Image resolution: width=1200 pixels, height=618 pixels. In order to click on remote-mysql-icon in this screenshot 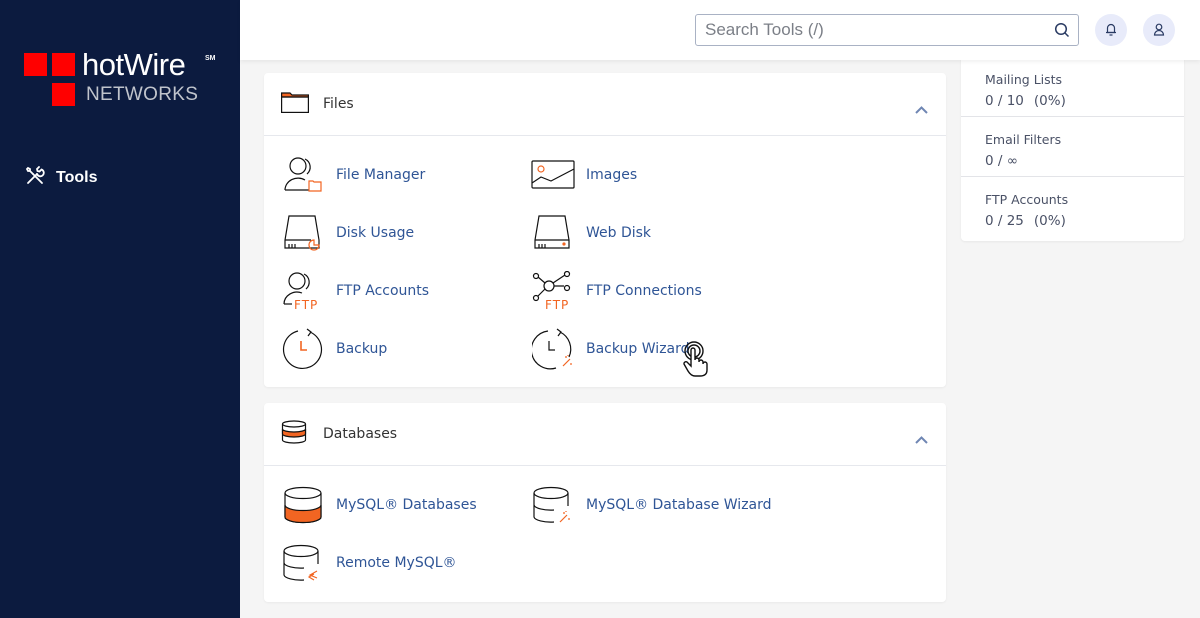, I will do `click(303, 563)`.